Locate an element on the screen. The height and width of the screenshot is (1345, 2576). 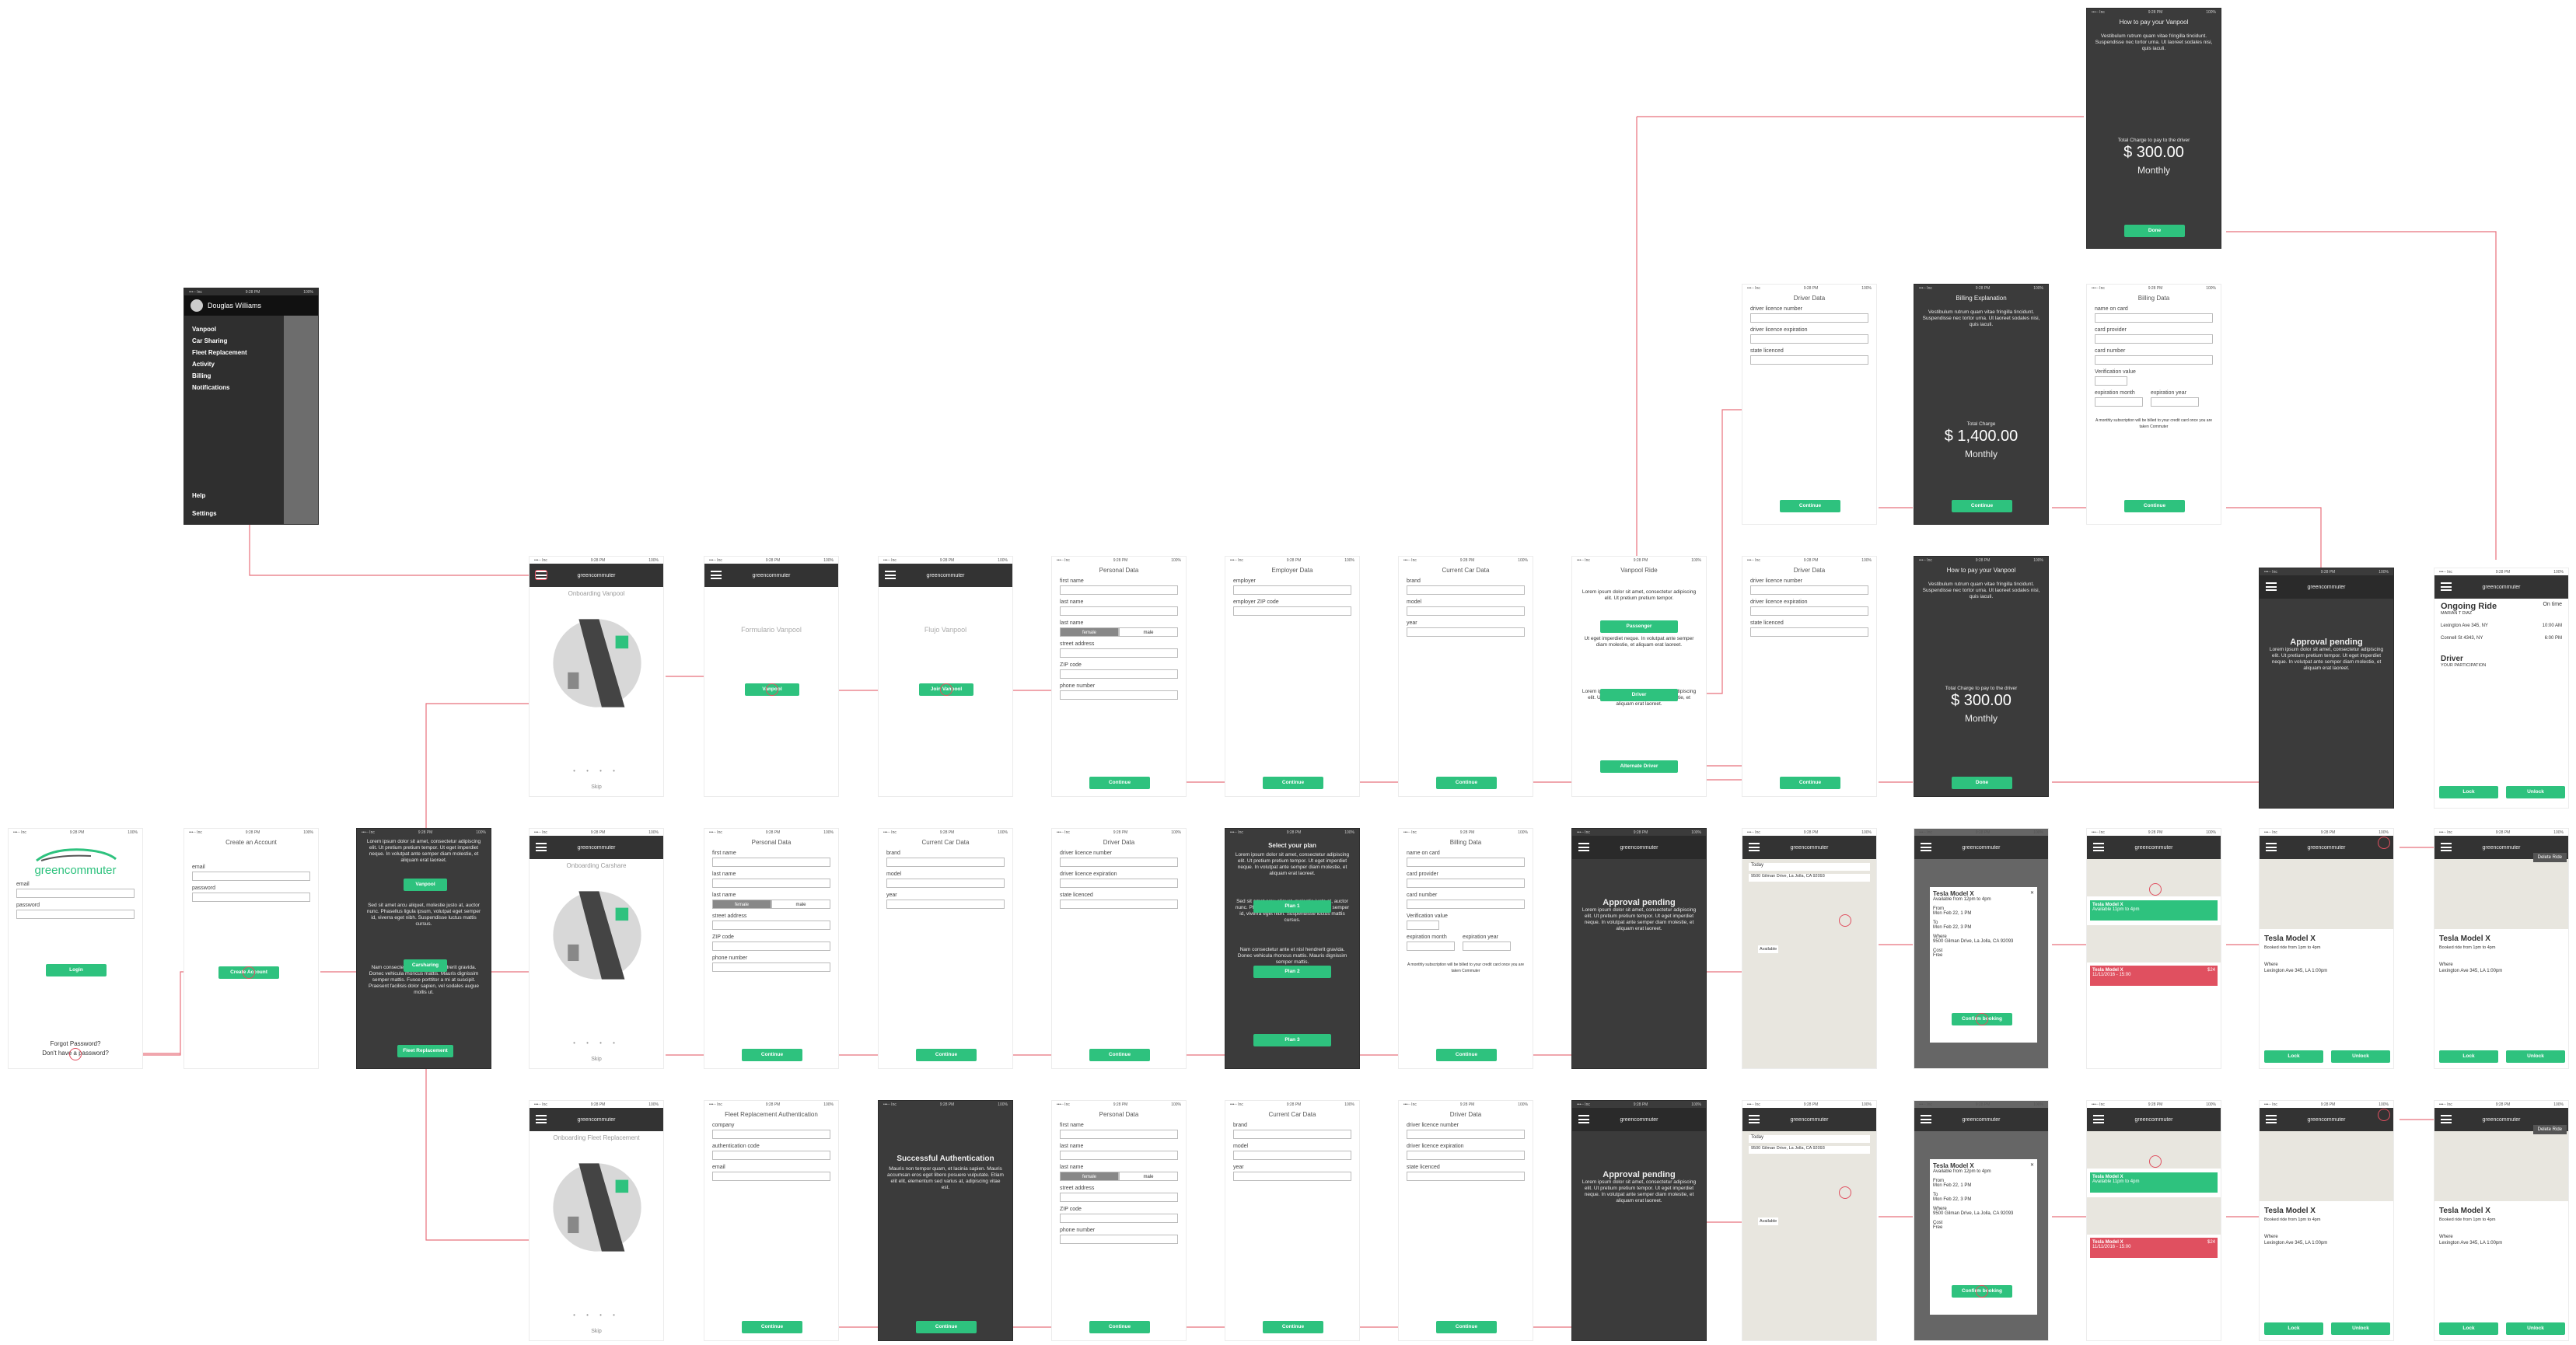
card-name-field is located at coordinates (1466, 862).